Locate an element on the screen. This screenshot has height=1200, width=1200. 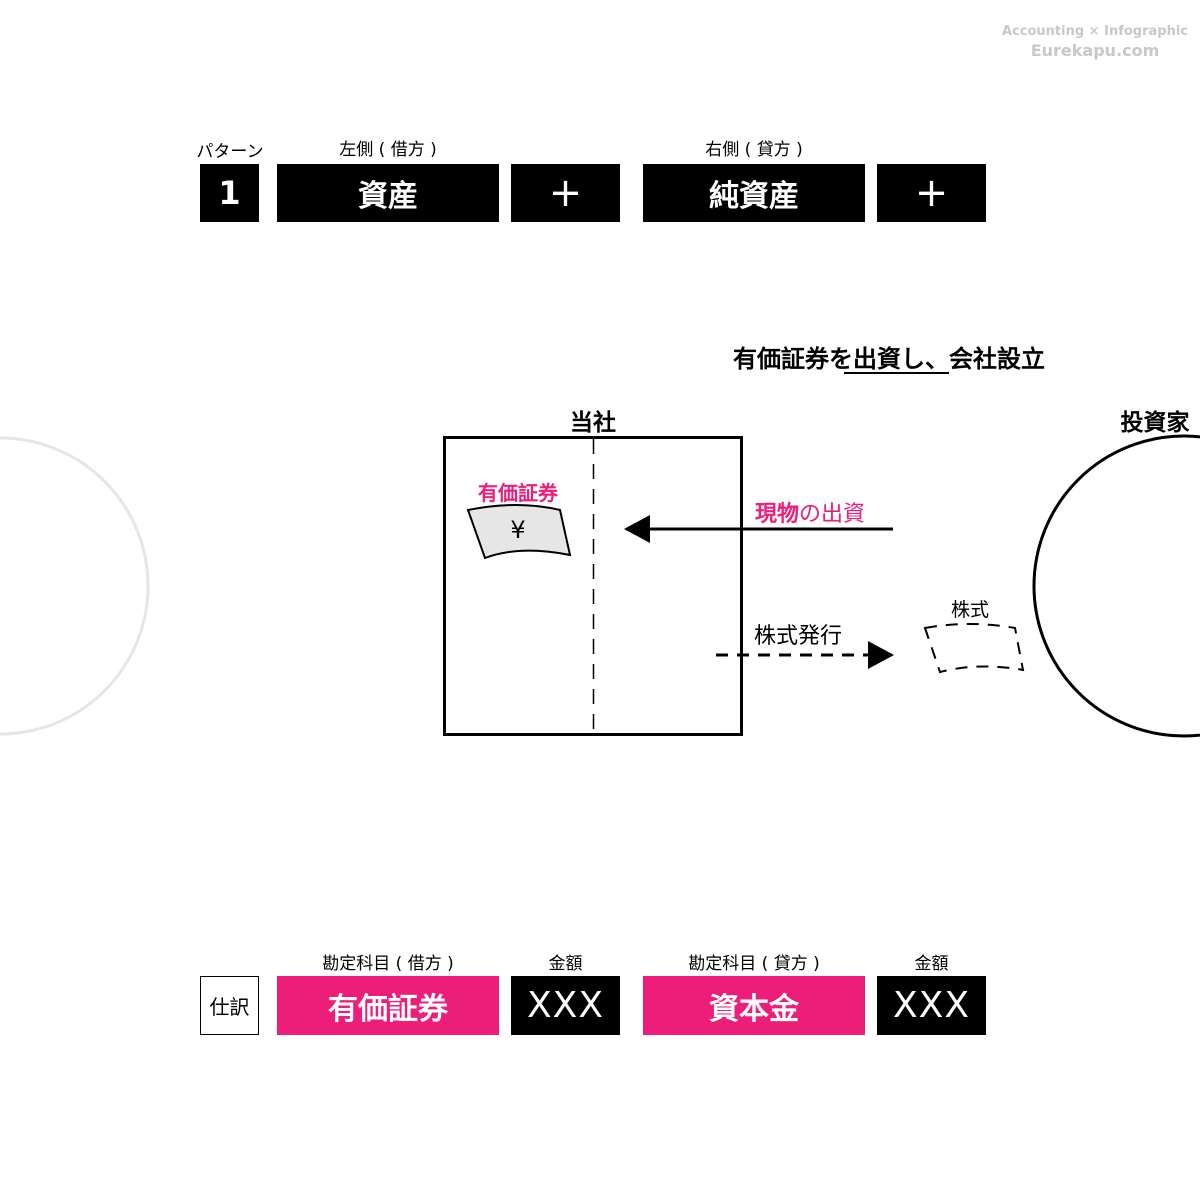
debit-account-box: 有価証券 is located at coordinates (388, 1005).